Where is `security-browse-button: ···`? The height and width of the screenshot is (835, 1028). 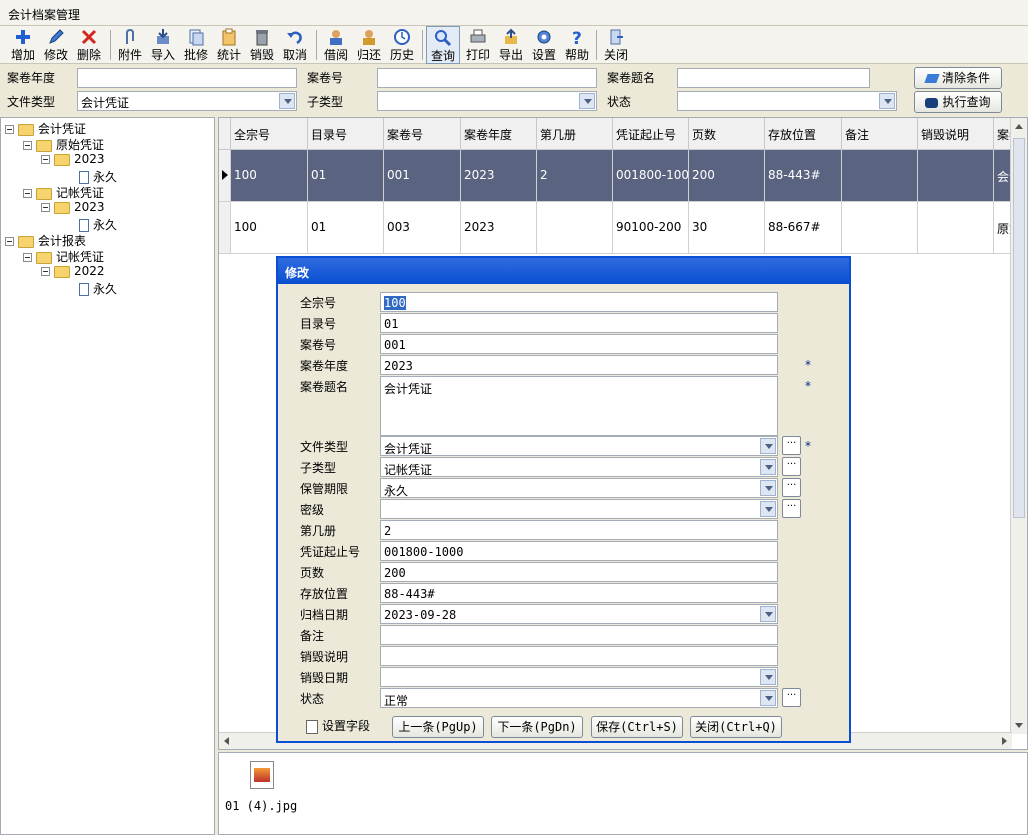 security-browse-button: ··· is located at coordinates (791, 508).